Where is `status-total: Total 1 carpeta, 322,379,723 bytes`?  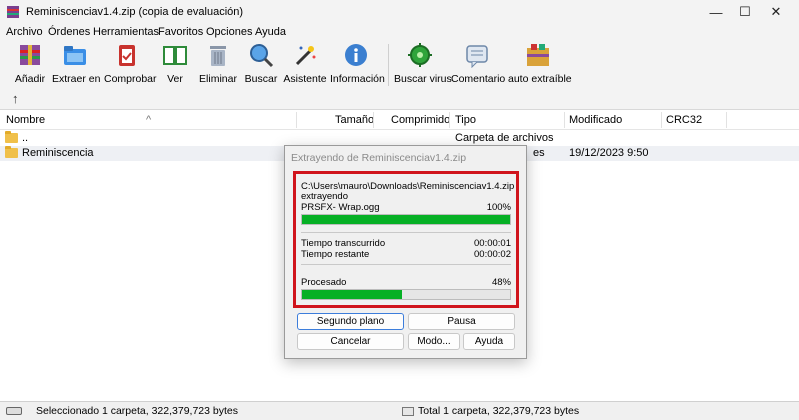 status-total: Total 1 carpeta, 322,379,723 bytes is located at coordinates (499, 411).